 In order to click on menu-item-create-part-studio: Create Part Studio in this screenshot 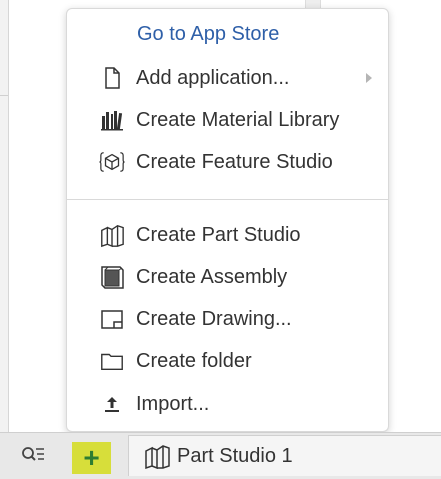, I will do `click(227, 235)`.